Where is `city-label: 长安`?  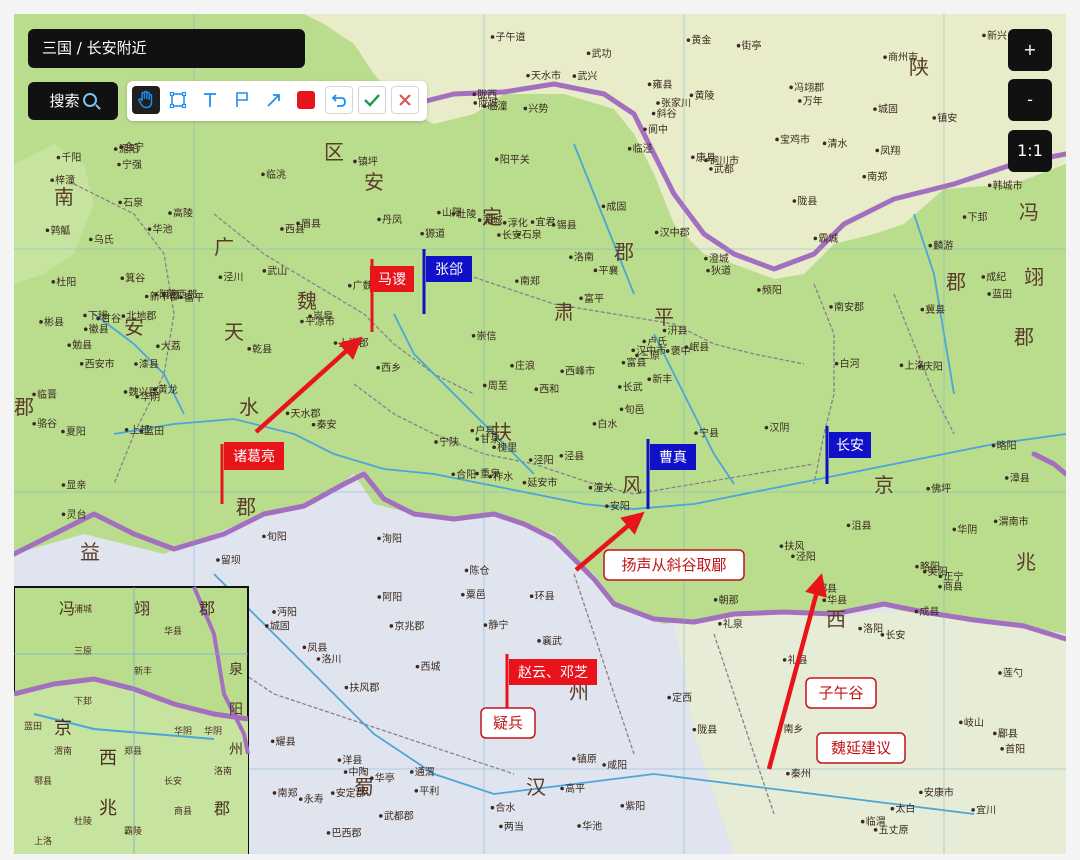 city-label: 长安 is located at coordinates (895, 634).